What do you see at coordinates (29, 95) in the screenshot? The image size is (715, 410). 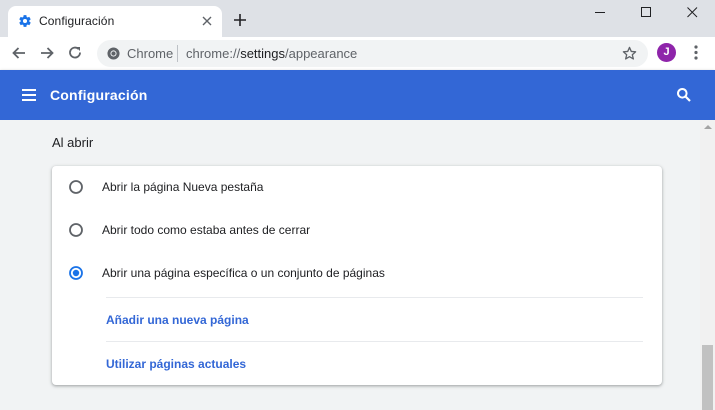 I see `hamburger-menu-icon` at bounding box center [29, 95].